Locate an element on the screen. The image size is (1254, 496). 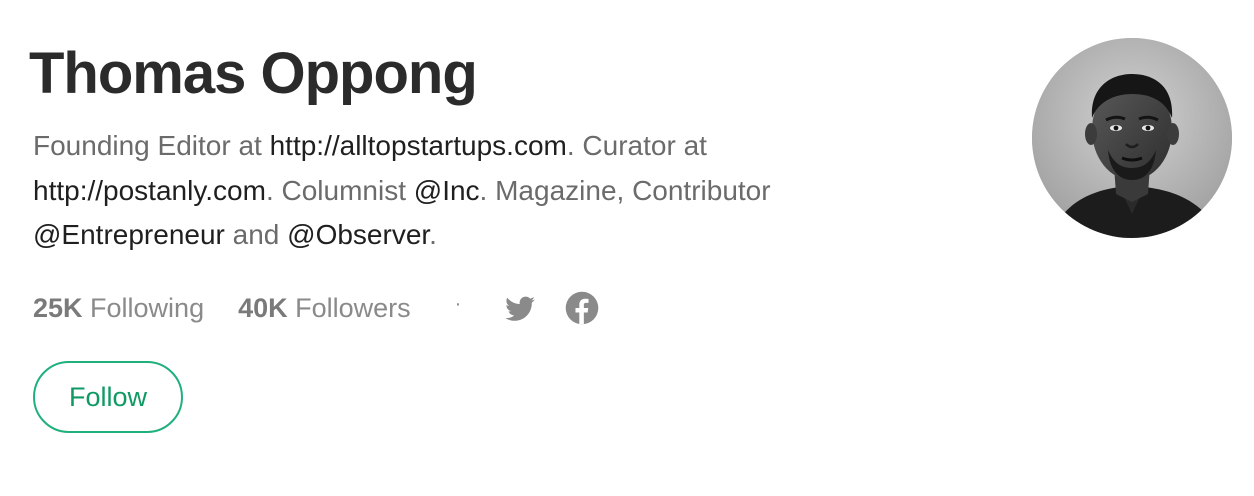
bio-mention-inc: @Inc is located at coordinates (447, 190).